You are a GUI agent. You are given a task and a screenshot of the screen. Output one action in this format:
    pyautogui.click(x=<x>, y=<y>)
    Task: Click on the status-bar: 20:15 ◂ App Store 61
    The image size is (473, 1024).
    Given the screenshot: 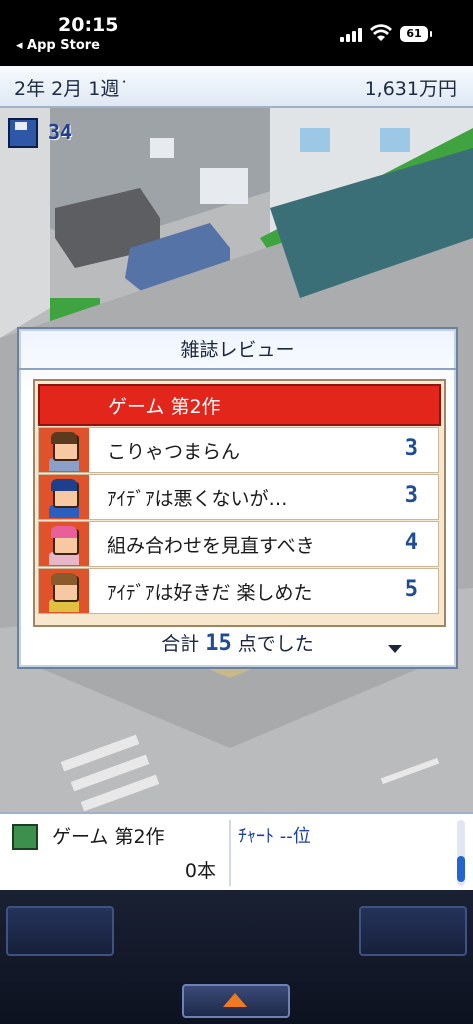 What is the action you would take?
    pyautogui.click(x=236, y=33)
    